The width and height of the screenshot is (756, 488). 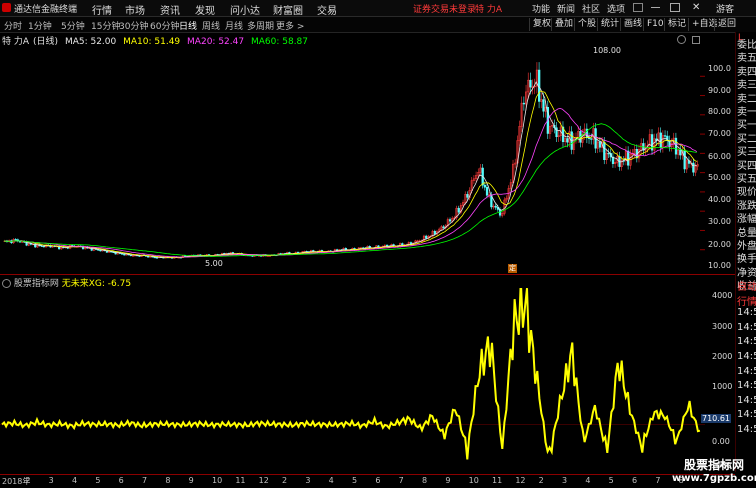 I want to click on date-tick-1: 2, so click(x=28, y=480).